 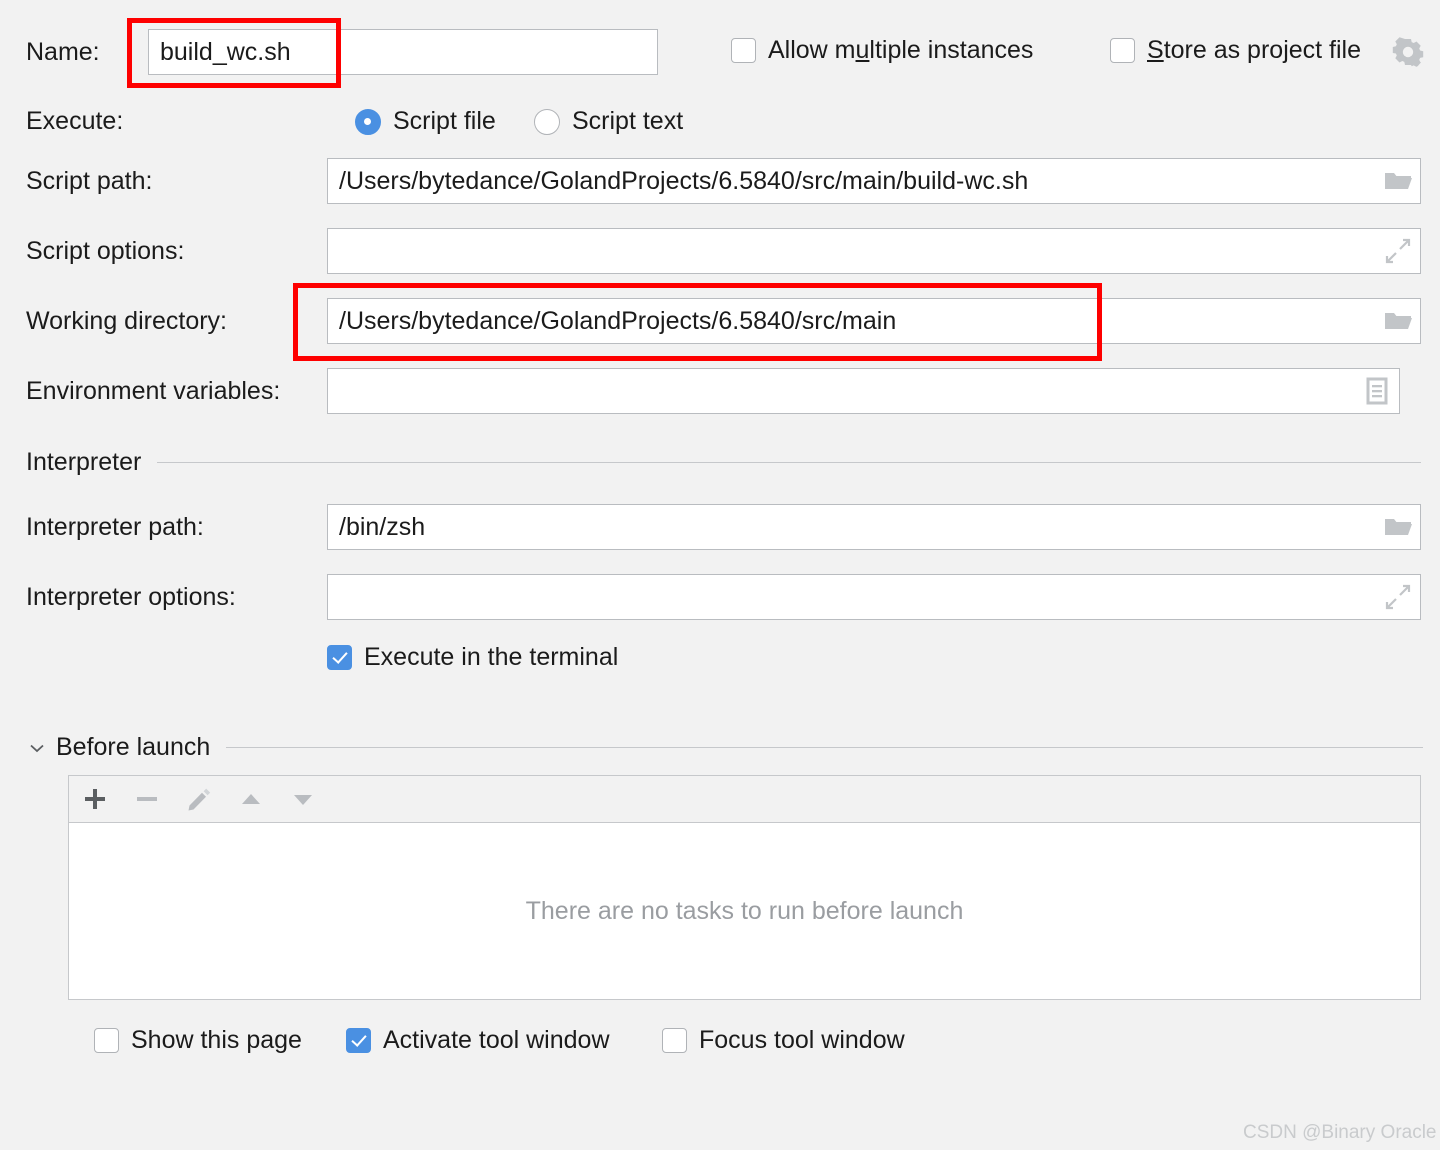 What do you see at coordinates (75, 121) in the screenshot?
I see `execute-label: Execute:` at bounding box center [75, 121].